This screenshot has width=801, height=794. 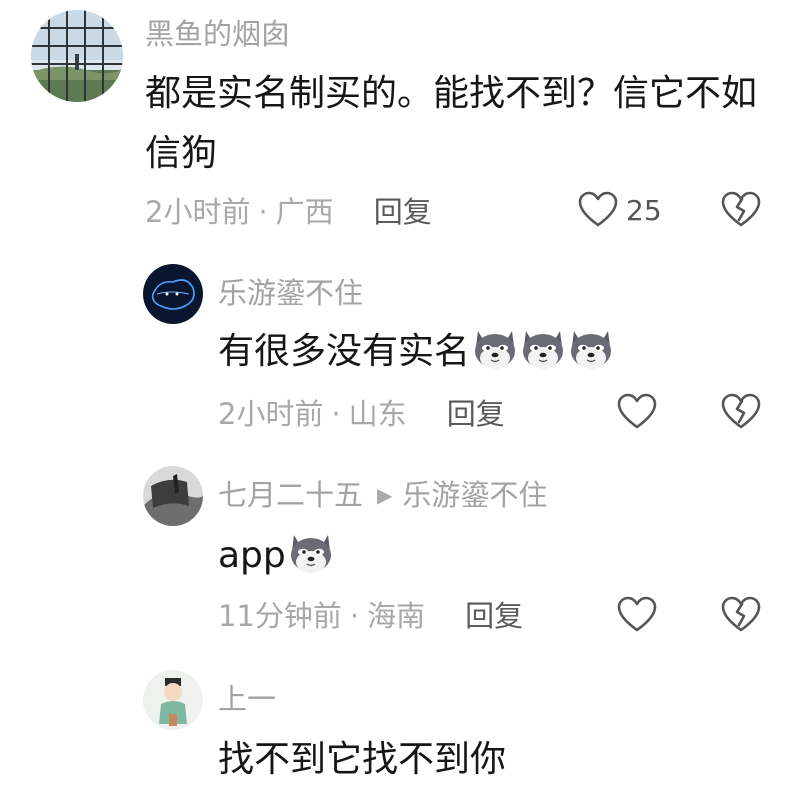 What do you see at coordinates (247, 699) in the screenshot?
I see `username: 上一` at bounding box center [247, 699].